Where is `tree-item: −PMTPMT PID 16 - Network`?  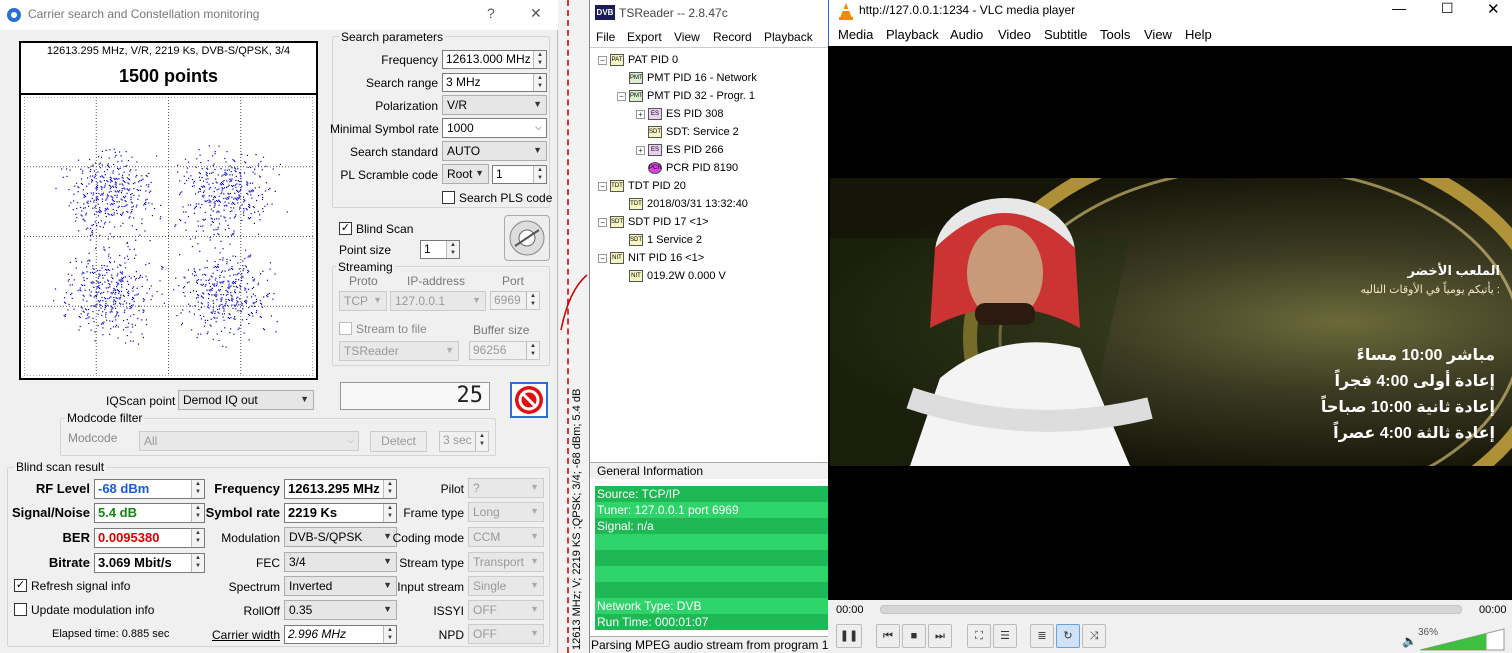 tree-item: −PMTPMT PID 16 - Network is located at coordinates (687, 78).